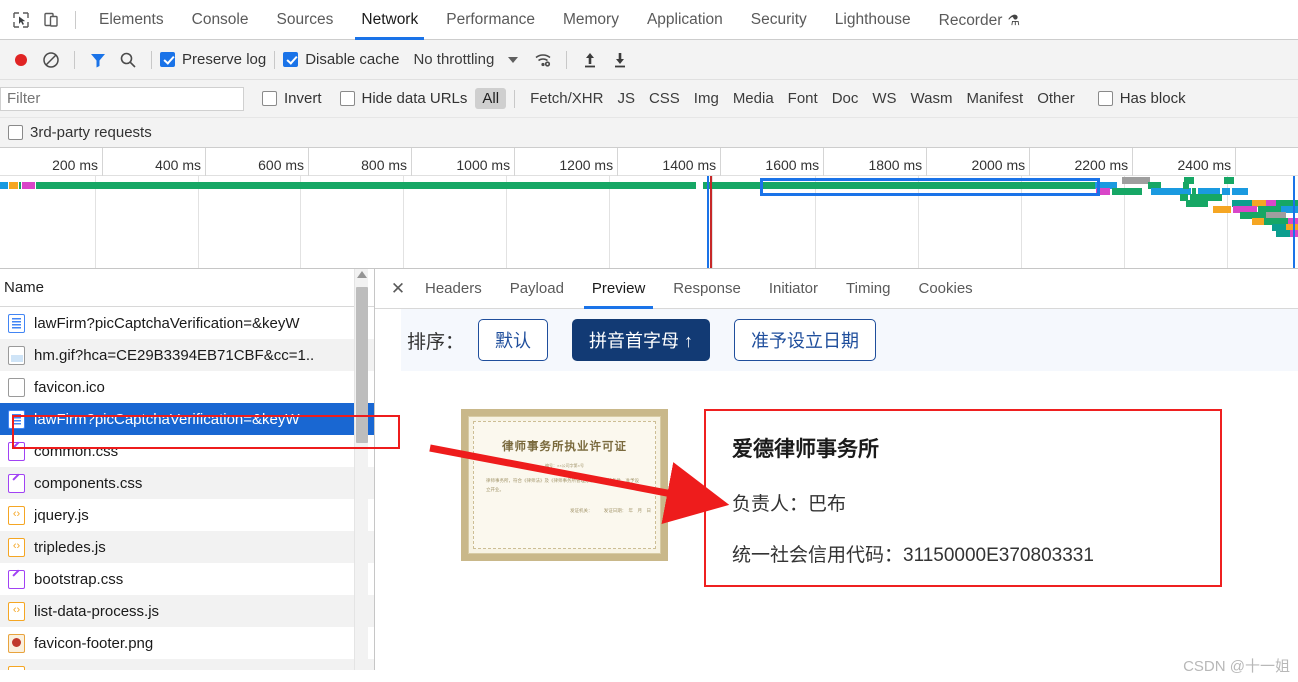 The height and width of the screenshot is (682, 1298). I want to click on export-har-icon, so click(620, 60).